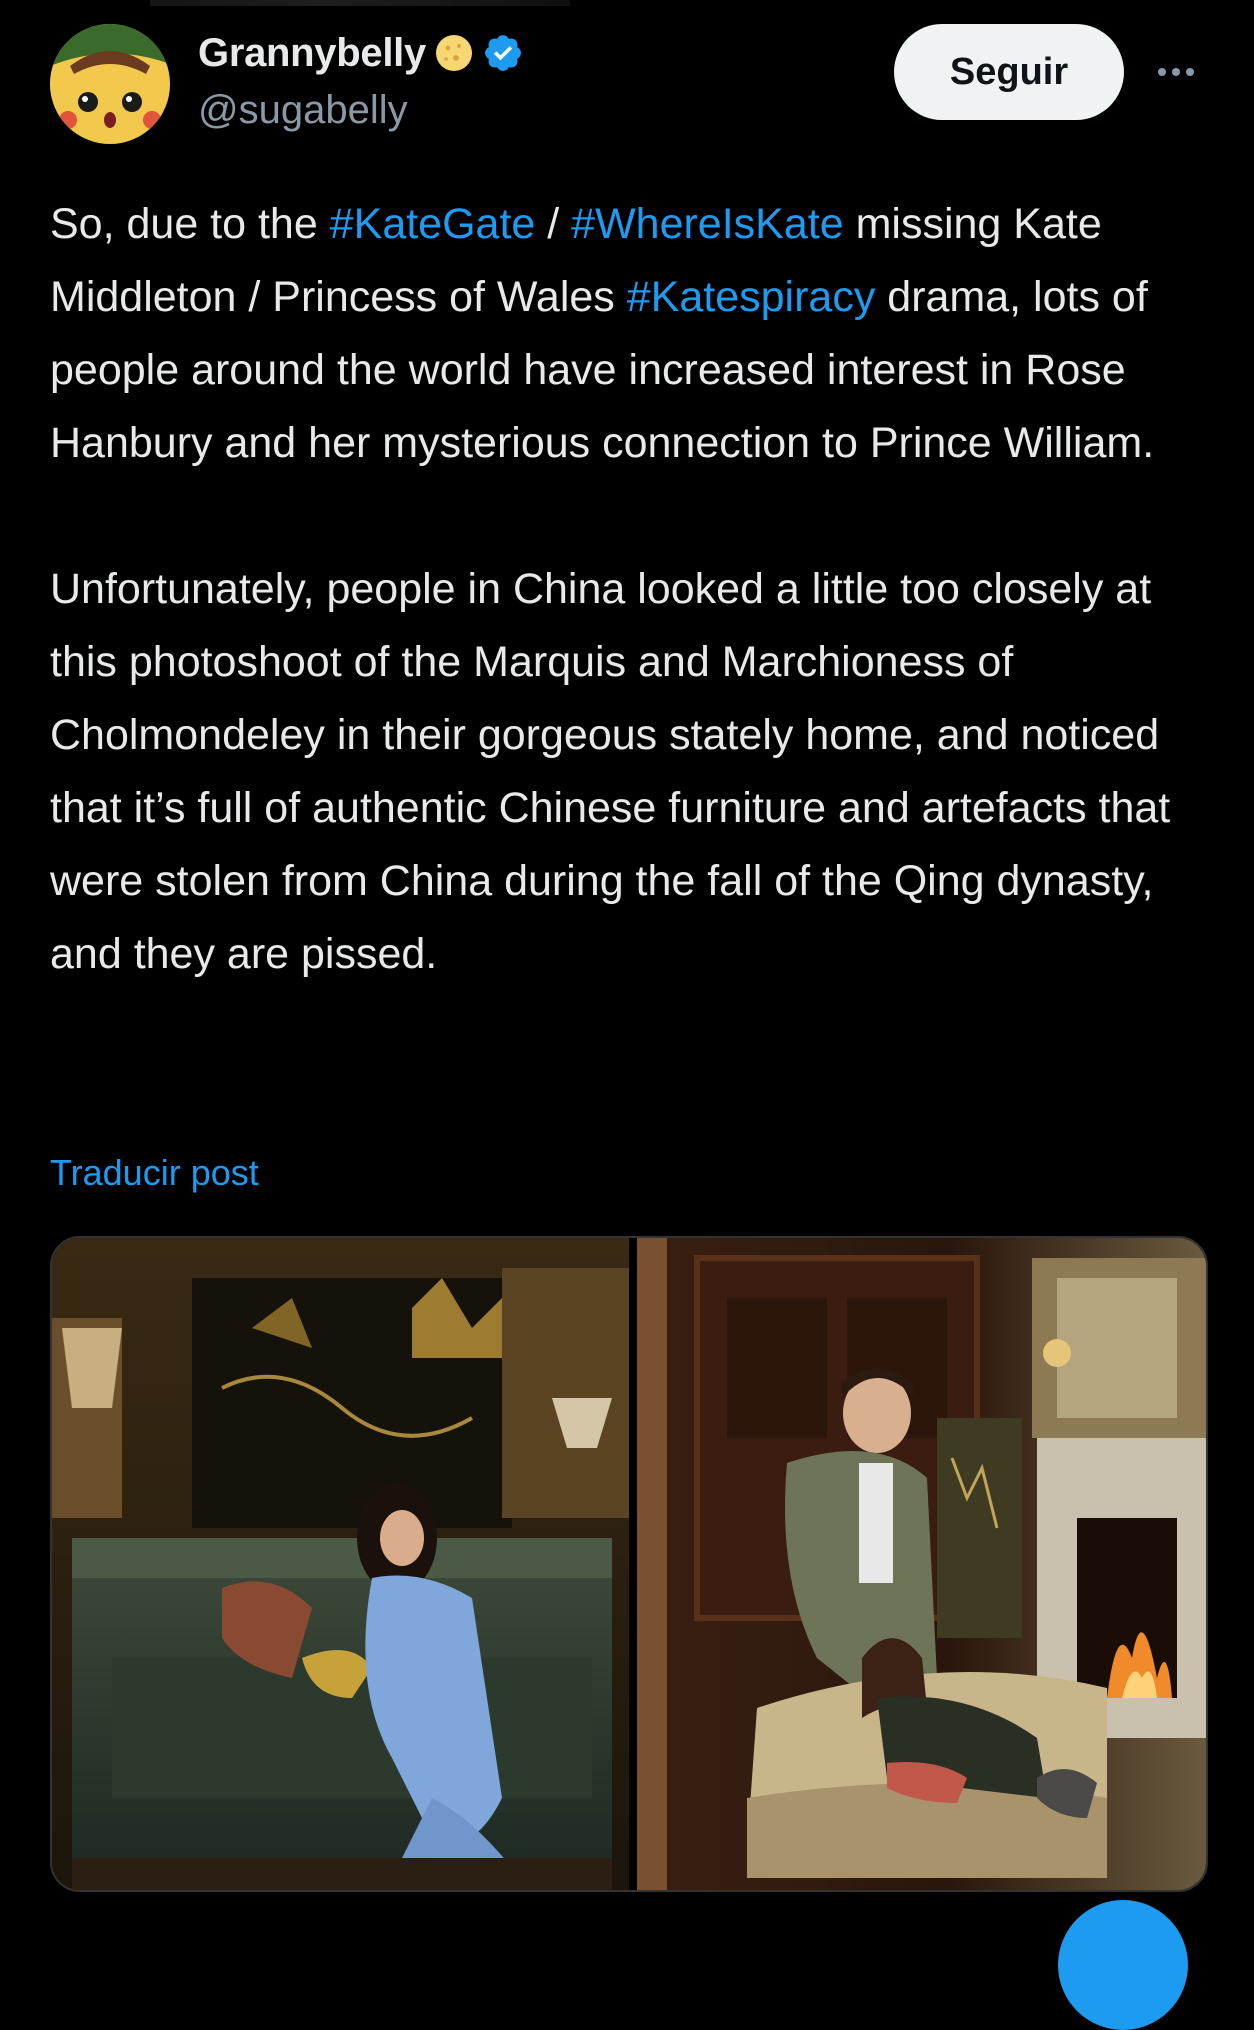  Describe the element at coordinates (154, 1173) in the screenshot. I see `translate-post-link: Traducir post` at that location.